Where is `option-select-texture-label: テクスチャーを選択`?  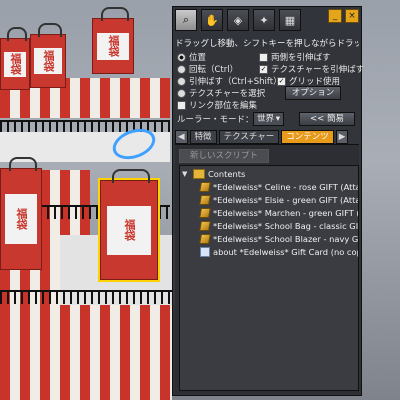
option-select-texture-label: テクスチャーを選択 is located at coordinates (227, 94).